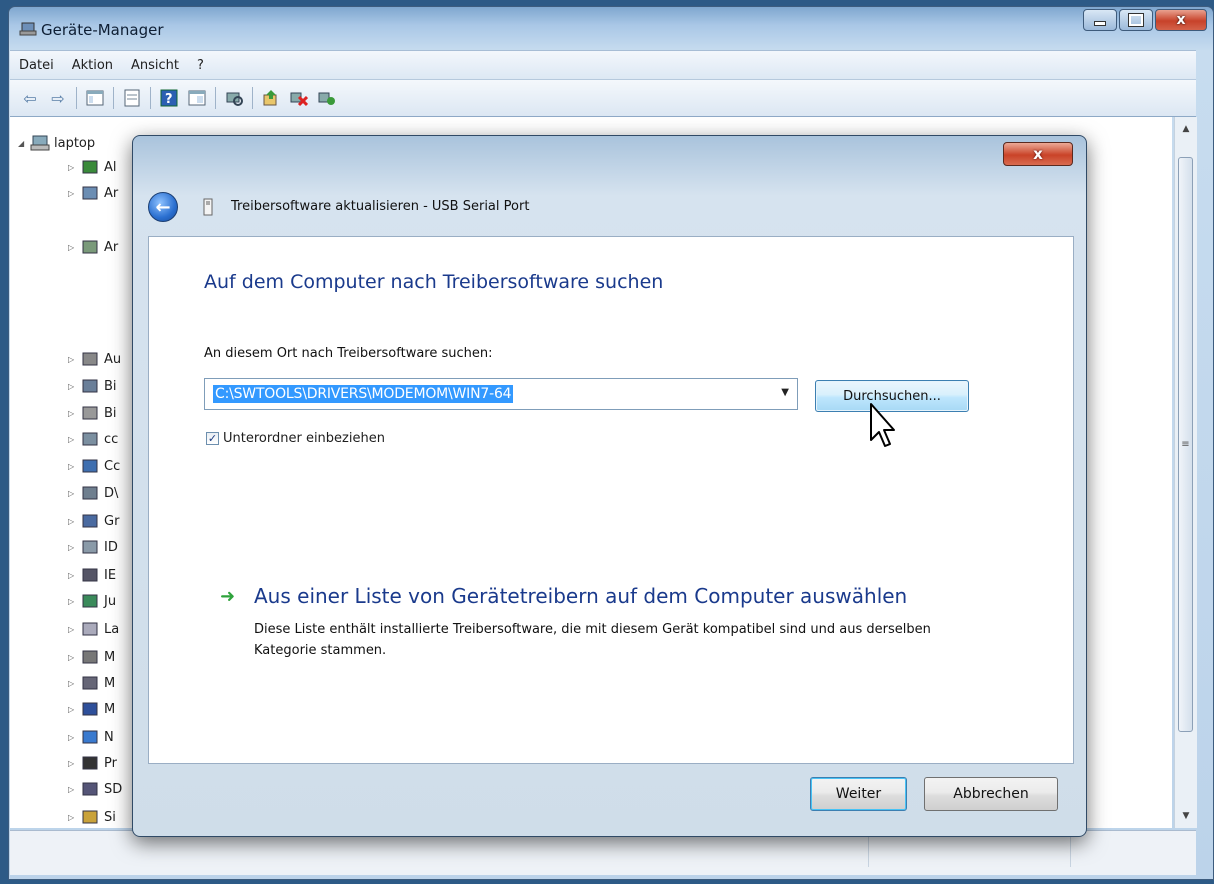  Describe the element at coordinates (112, 466) in the screenshot. I see `tree-item-label: Cc` at that location.